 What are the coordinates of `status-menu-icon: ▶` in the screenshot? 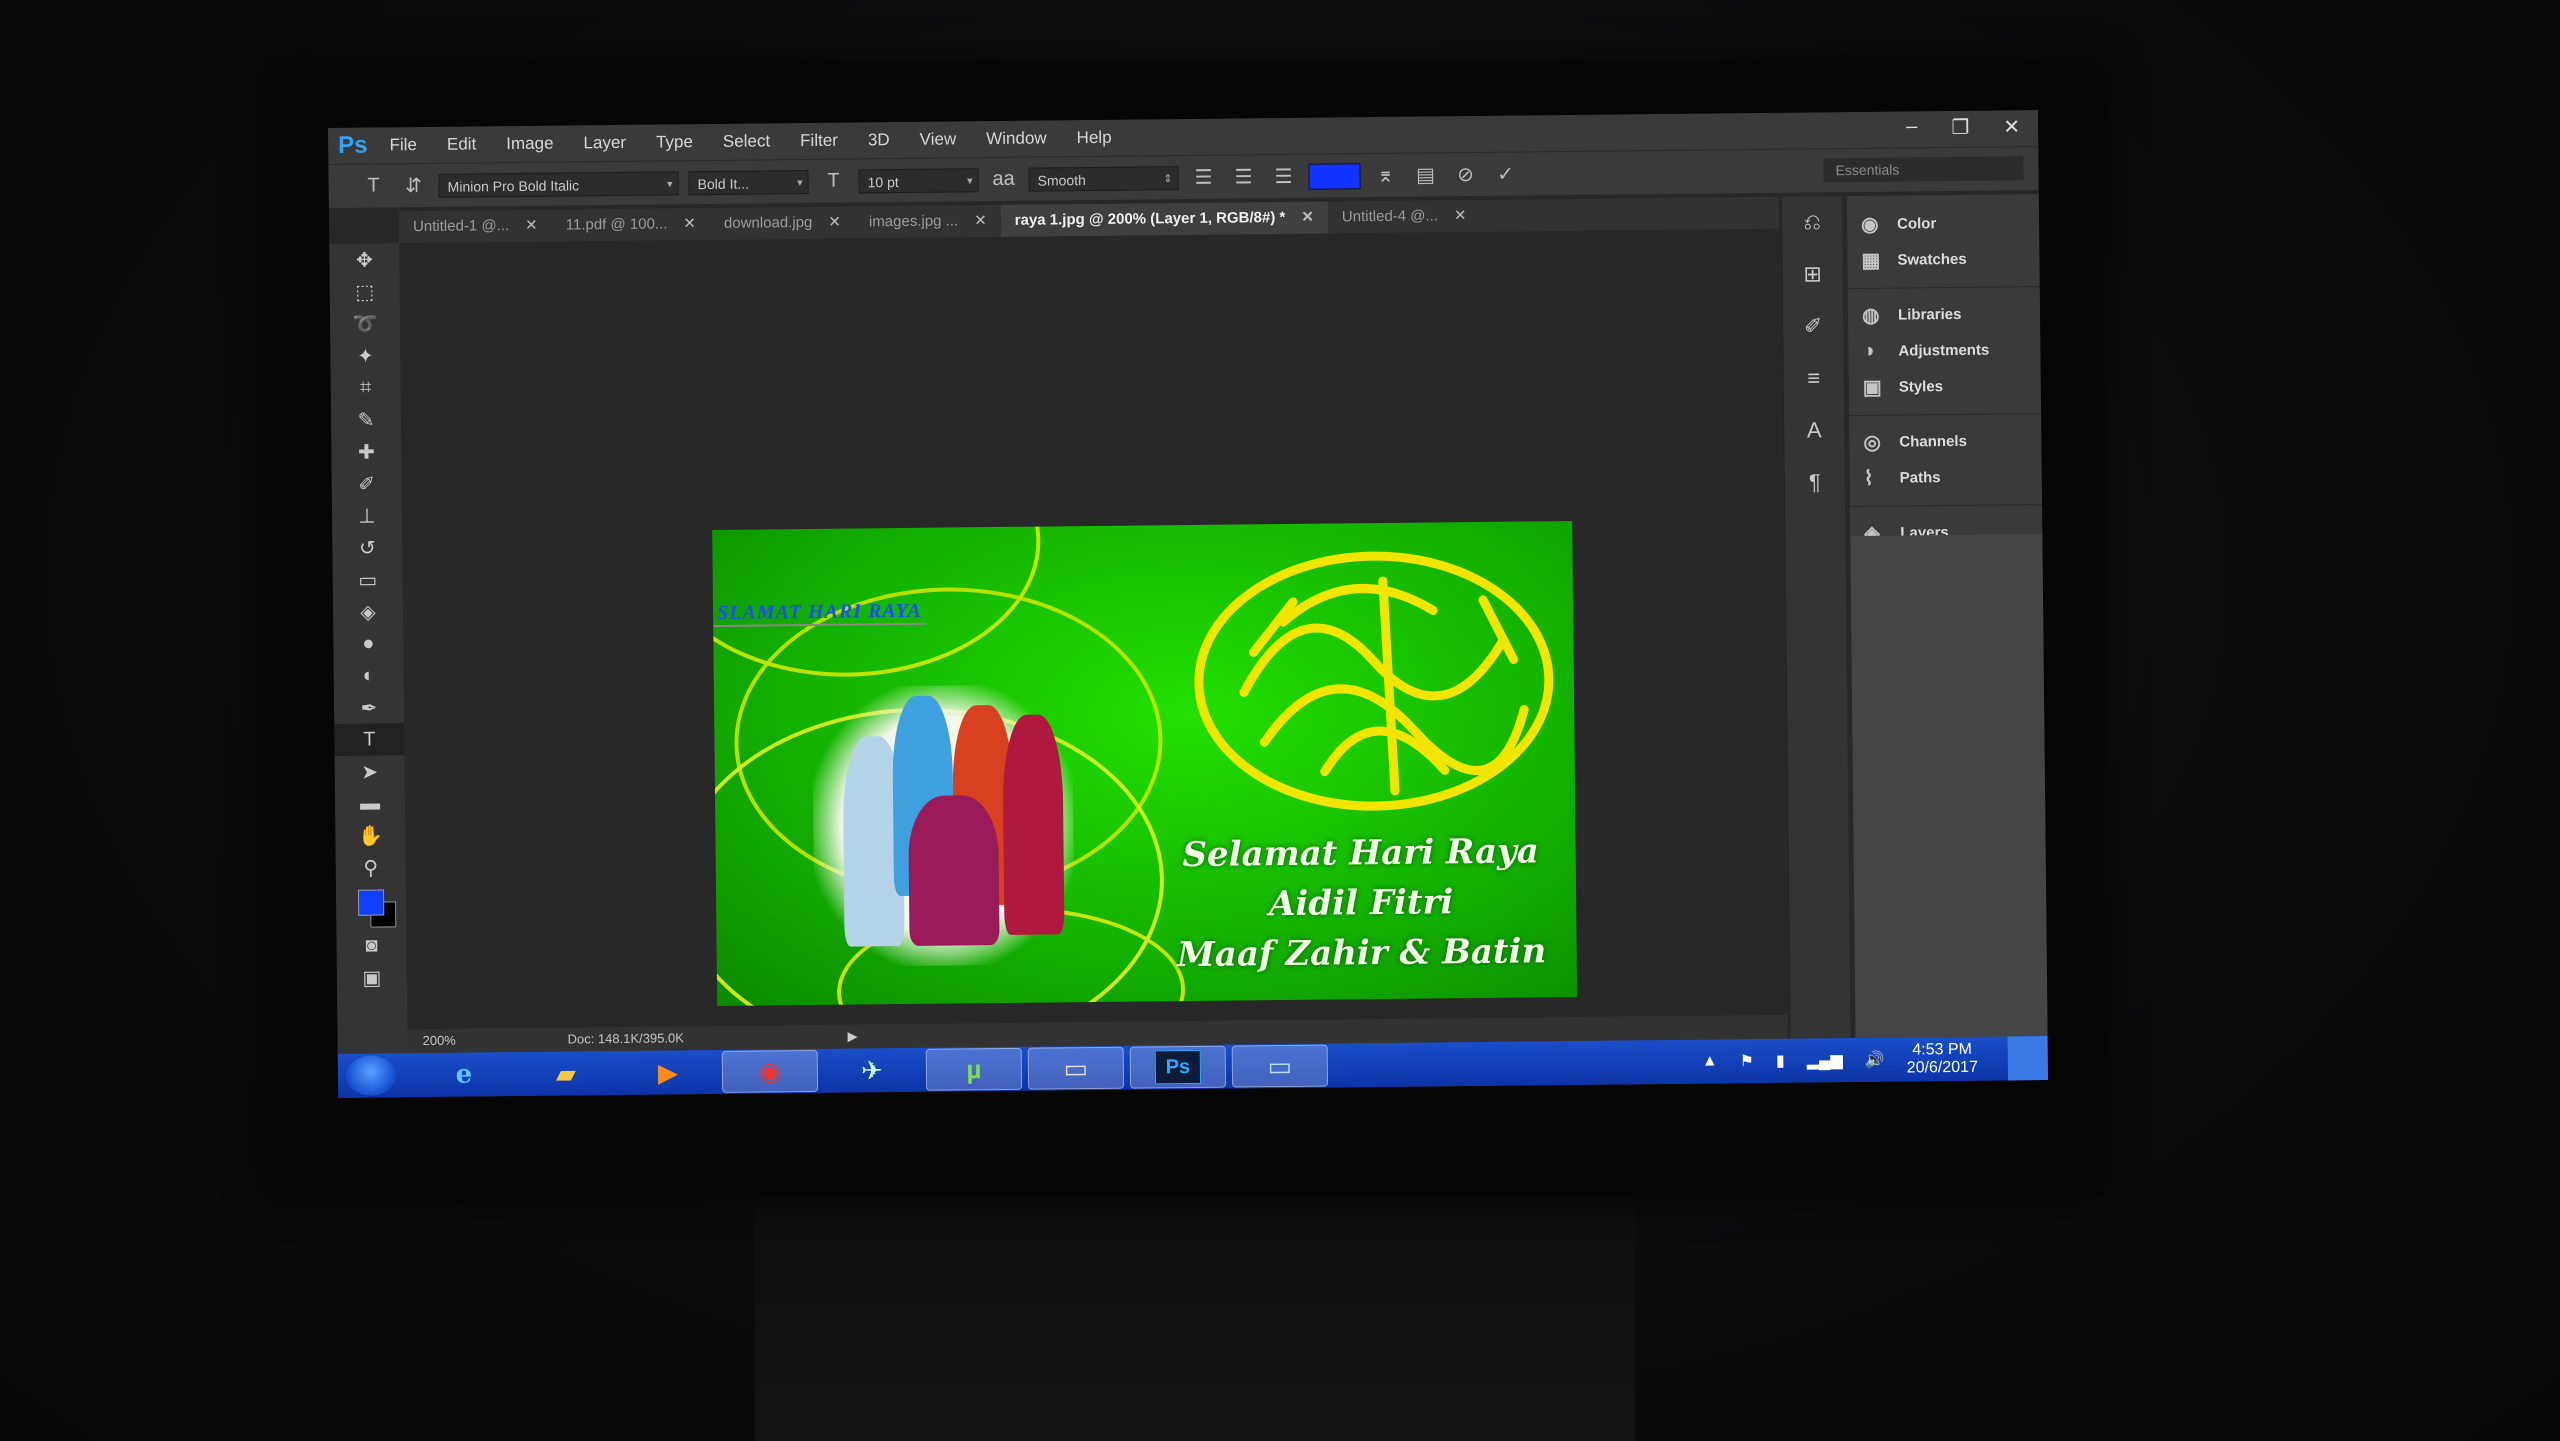 It's located at (852, 1037).